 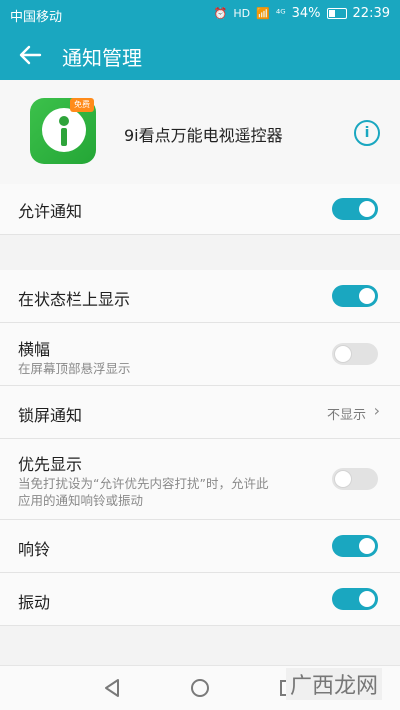 What do you see at coordinates (355, 599) in the screenshot?
I see `vibrate-toggle` at bounding box center [355, 599].